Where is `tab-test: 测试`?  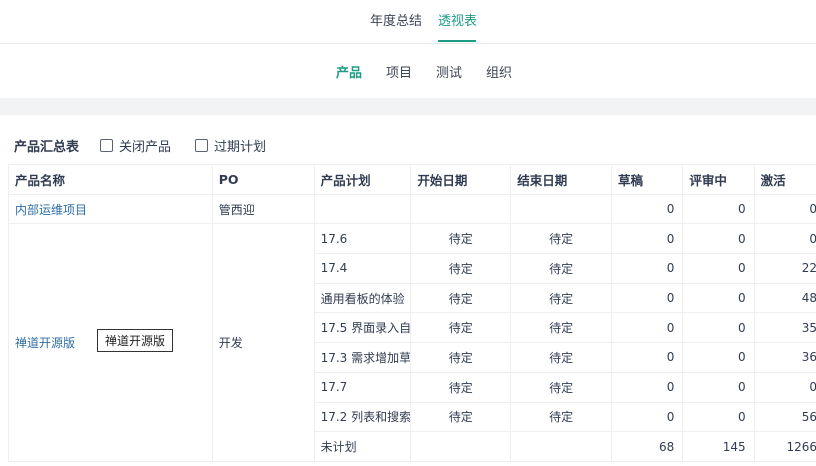 tab-test: 测试 is located at coordinates (449, 71).